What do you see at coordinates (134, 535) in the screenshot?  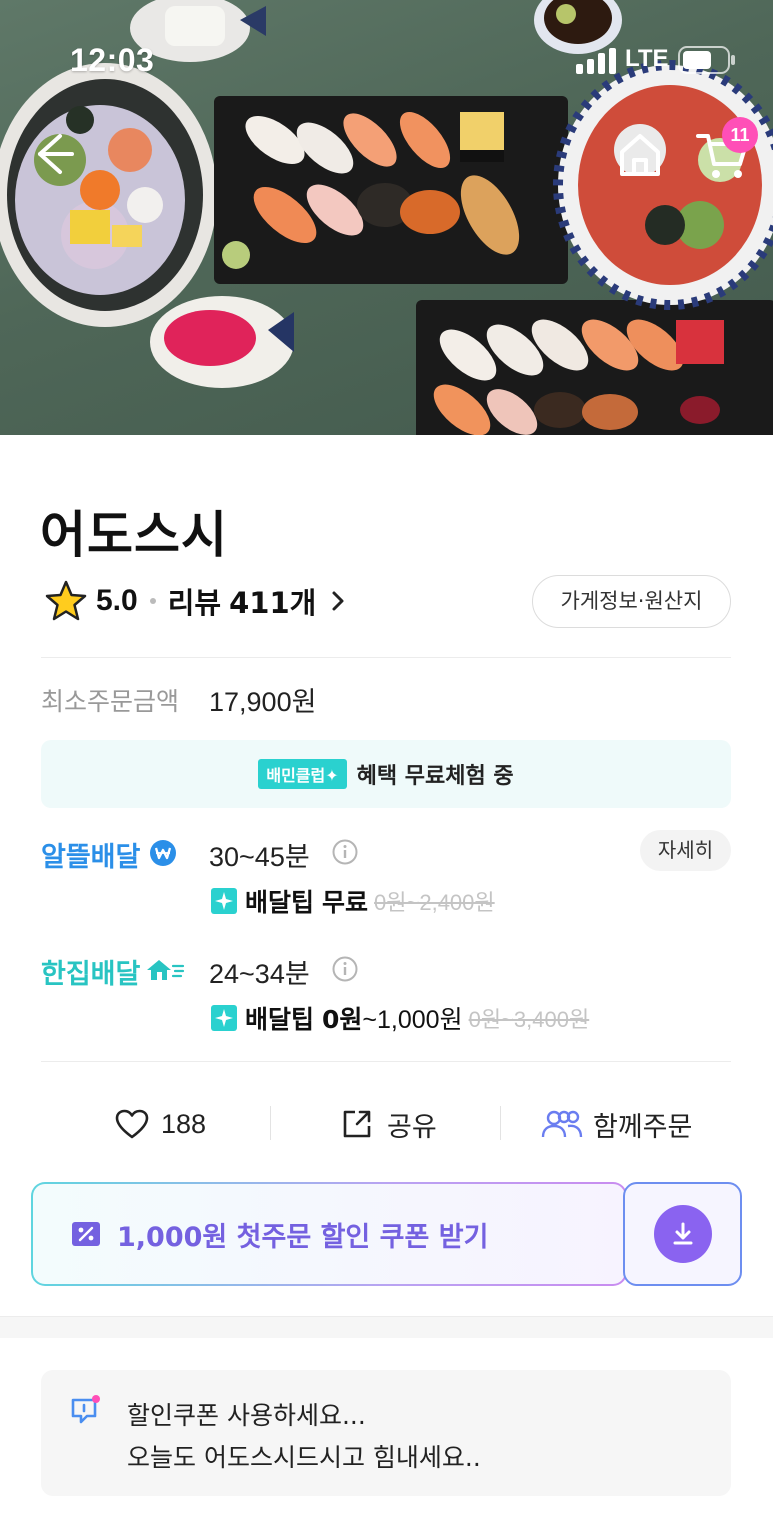 I see `store-name: 어도스시` at bounding box center [134, 535].